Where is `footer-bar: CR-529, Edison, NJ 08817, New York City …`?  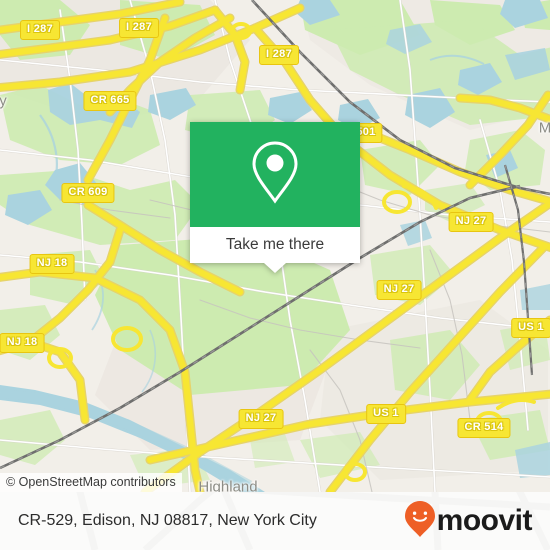 footer-bar: CR-529, Edison, NJ 08817, New York City … is located at coordinates (275, 521).